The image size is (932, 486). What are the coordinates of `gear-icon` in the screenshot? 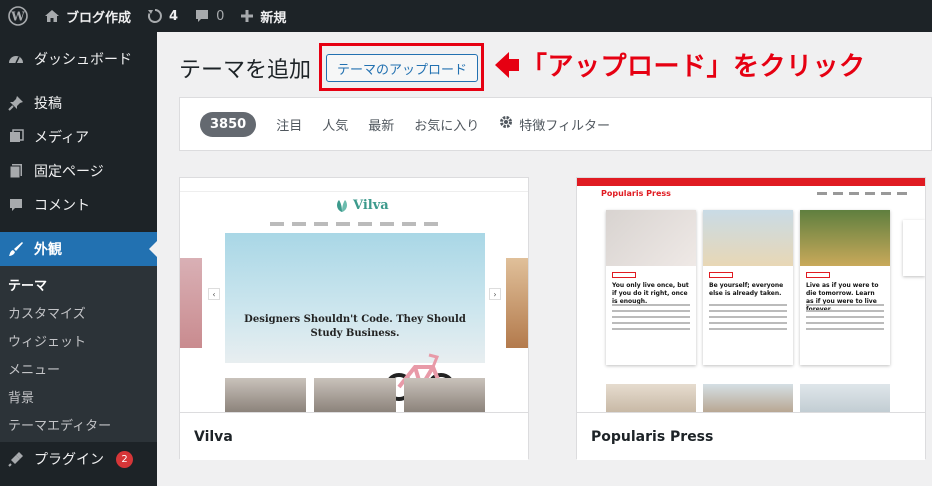 It's located at (506, 124).